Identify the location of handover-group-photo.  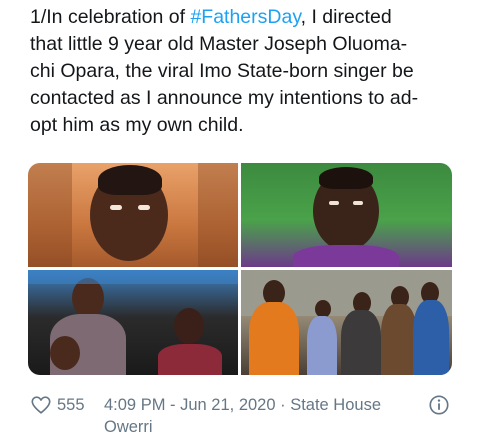
(346, 322).